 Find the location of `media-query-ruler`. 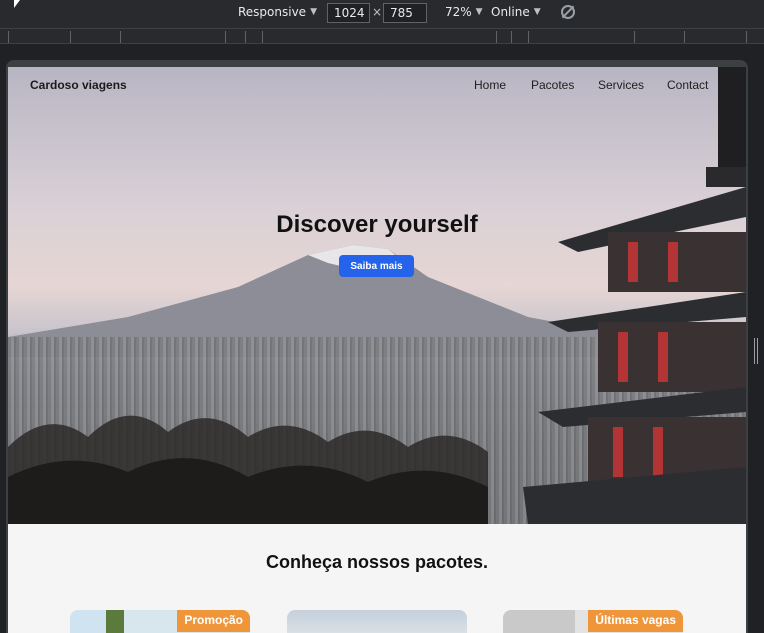

media-query-ruler is located at coordinates (382, 36).